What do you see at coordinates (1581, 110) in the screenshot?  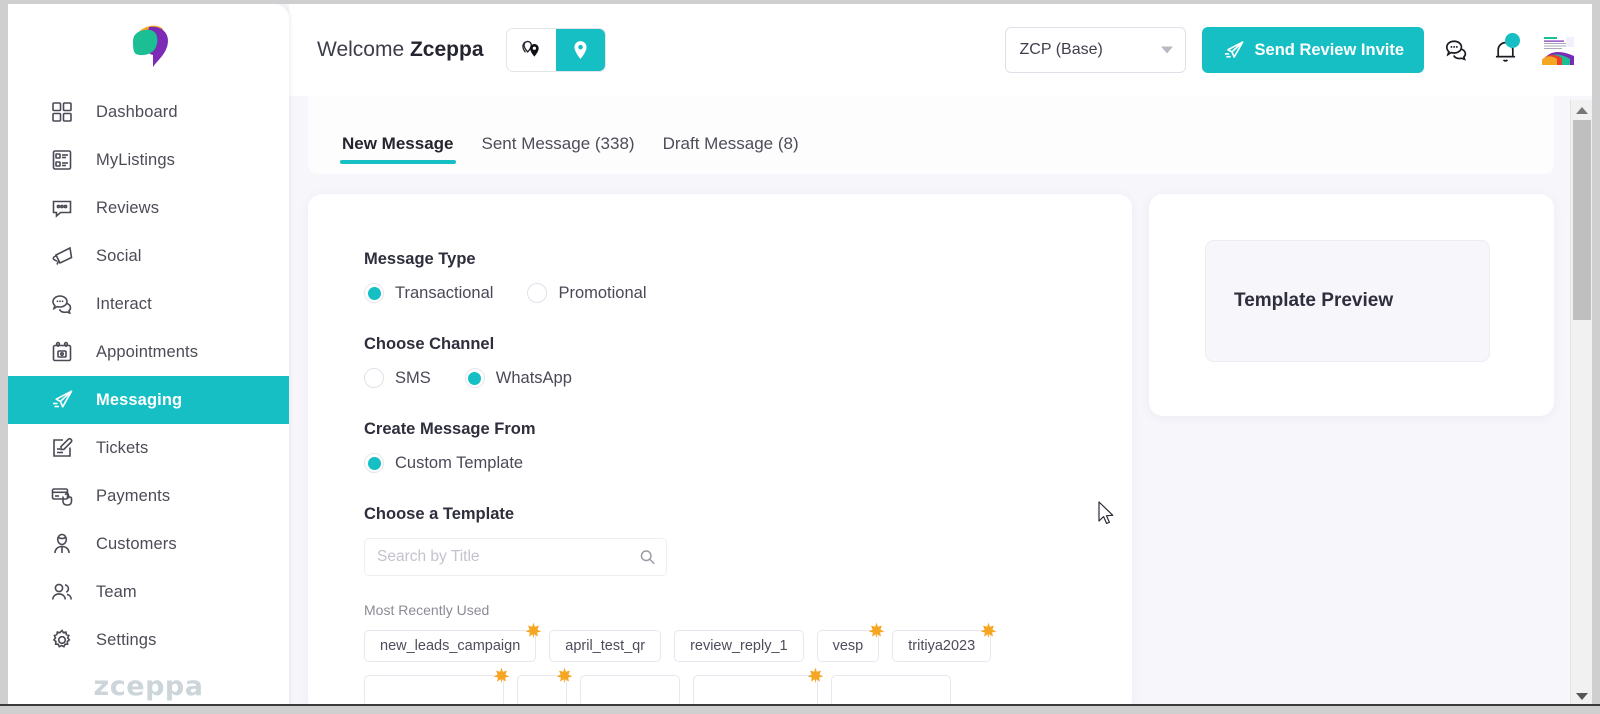 I see `scroll-up-button` at bounding box center [1581, 110].